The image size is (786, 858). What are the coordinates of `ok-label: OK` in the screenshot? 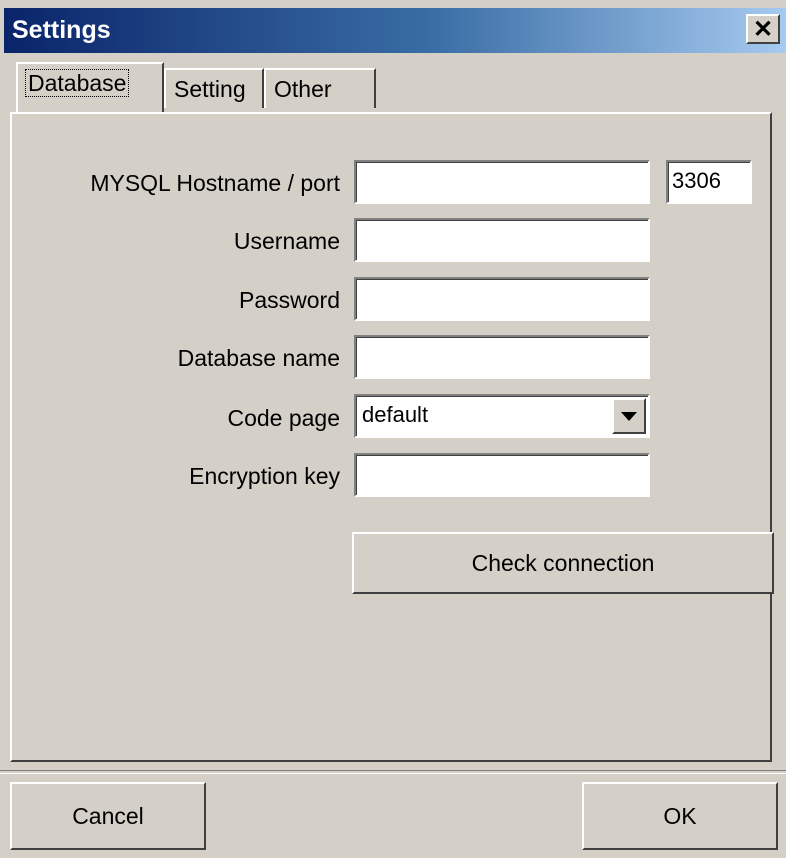 It's located at (680, 815).